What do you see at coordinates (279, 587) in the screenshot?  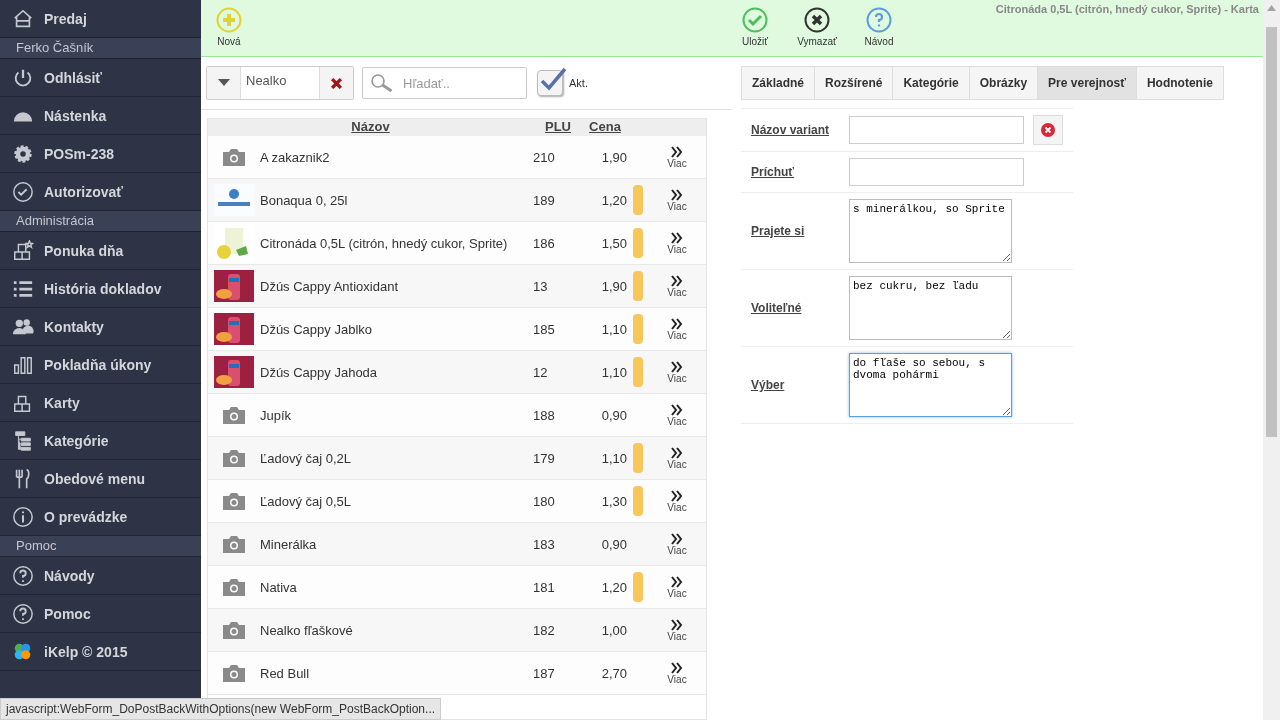 I see `product-name: Nativa` at bounding box center [279, 587].